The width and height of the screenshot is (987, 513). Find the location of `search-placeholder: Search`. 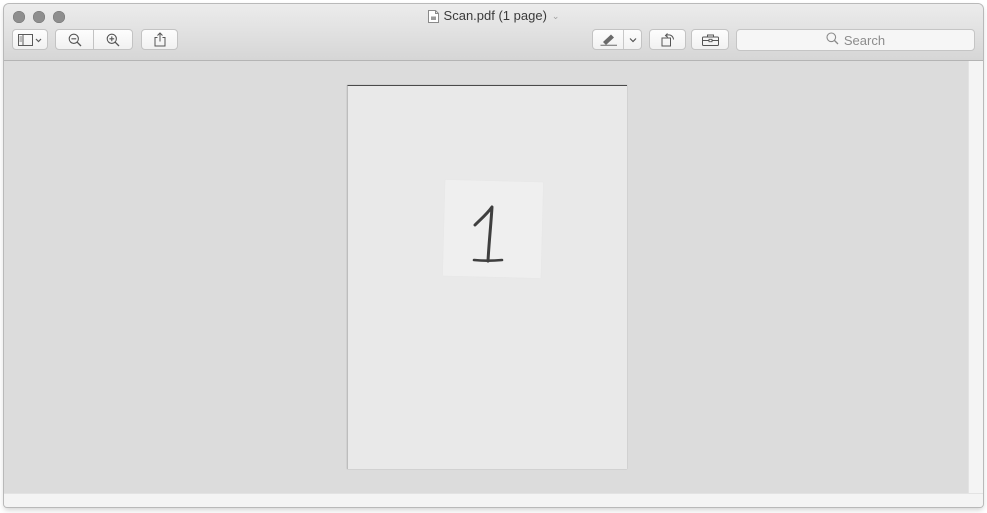

search-placeholder: Search is located at coordinates (864, 40).